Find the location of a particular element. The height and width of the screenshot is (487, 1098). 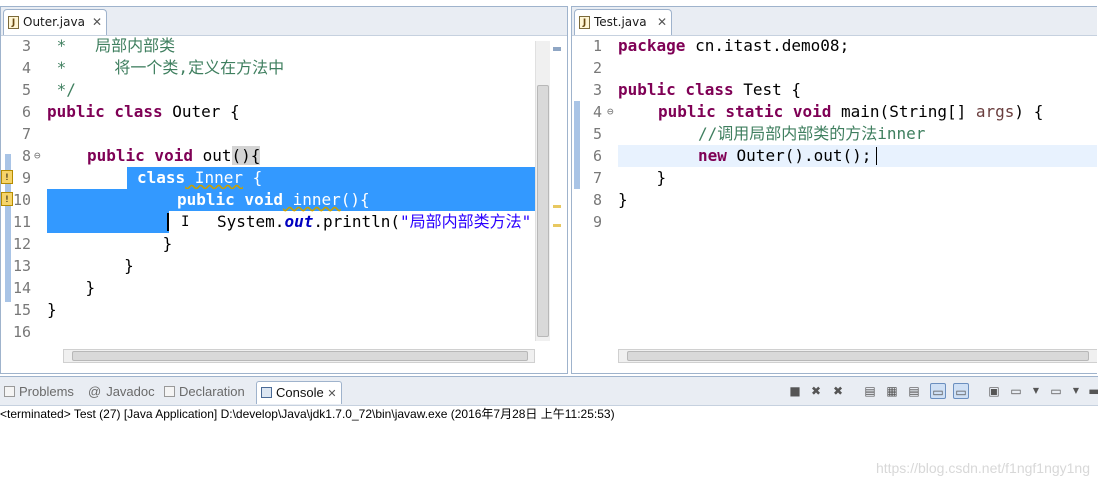

tab-test-java: J Test.java ✕ is located at coordinates (623, 22).